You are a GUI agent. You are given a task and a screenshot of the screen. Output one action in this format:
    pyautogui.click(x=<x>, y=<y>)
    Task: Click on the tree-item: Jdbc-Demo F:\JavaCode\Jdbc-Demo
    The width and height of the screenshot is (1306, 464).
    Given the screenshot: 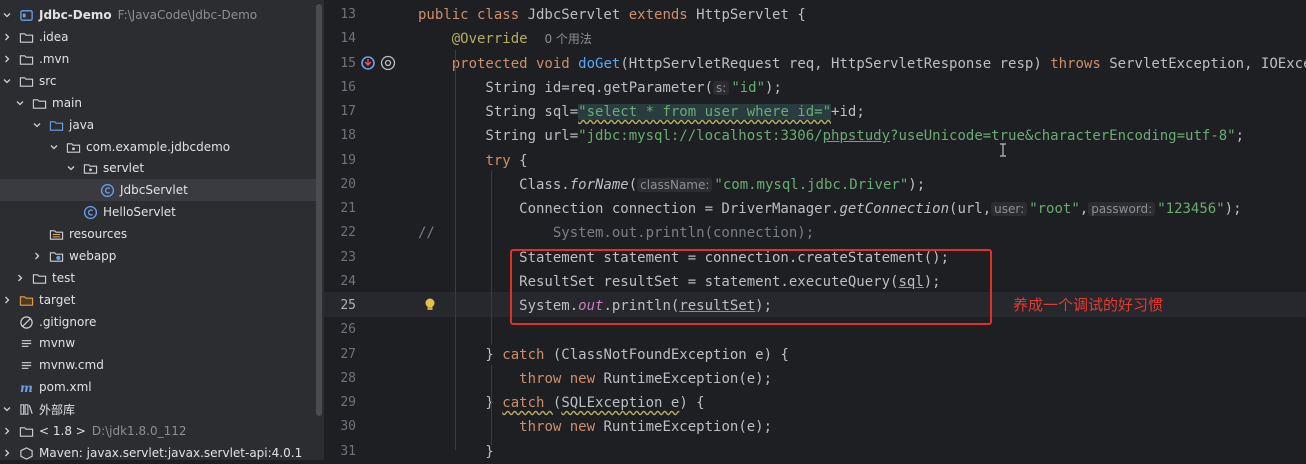 What is the action you would take?
    pyautogui.click(x=158, y=15)
    